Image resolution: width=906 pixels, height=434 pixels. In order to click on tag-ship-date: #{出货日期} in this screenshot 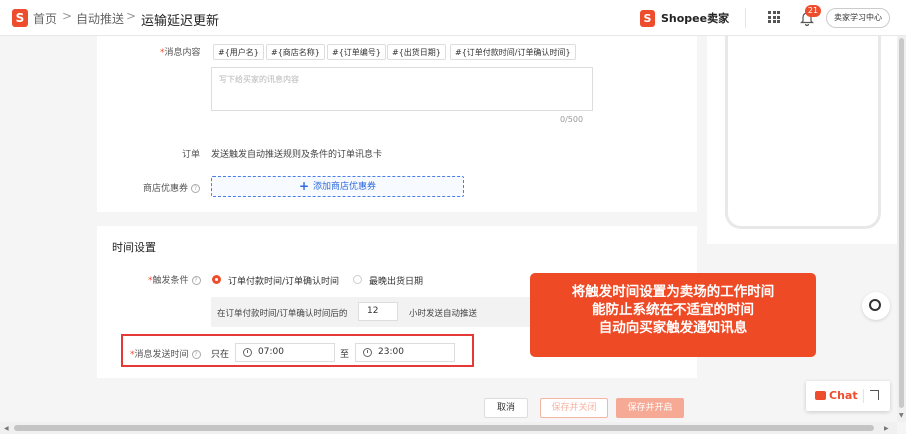, I will do `click(416, 52)`.